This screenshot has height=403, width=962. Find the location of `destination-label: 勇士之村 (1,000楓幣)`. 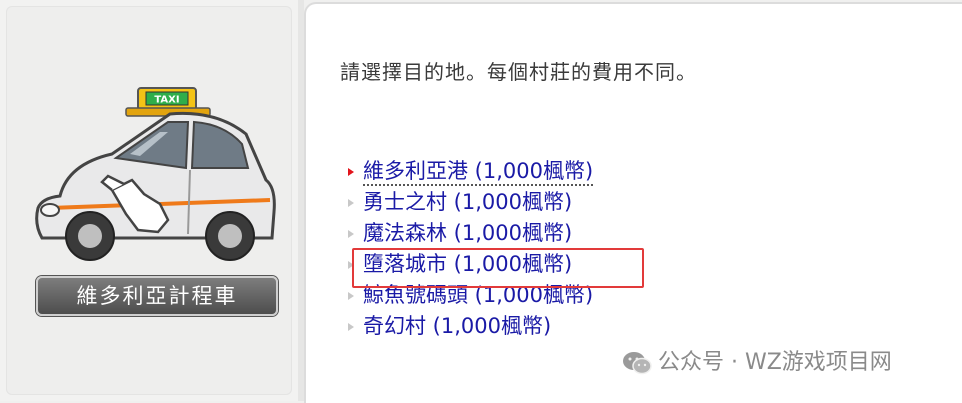

destination-label: 勇士之村 (1,000楓幣) is located at coordinates (468, 202).